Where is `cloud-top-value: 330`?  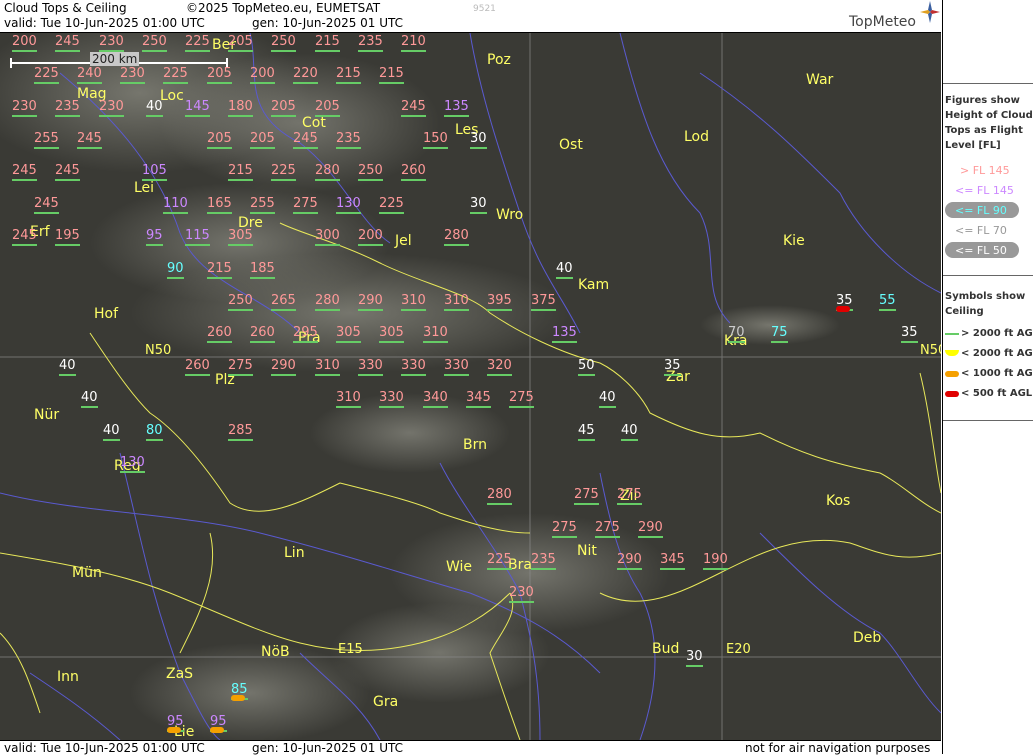 cloud-top-value: 330 is located at coordinates (391, 399).